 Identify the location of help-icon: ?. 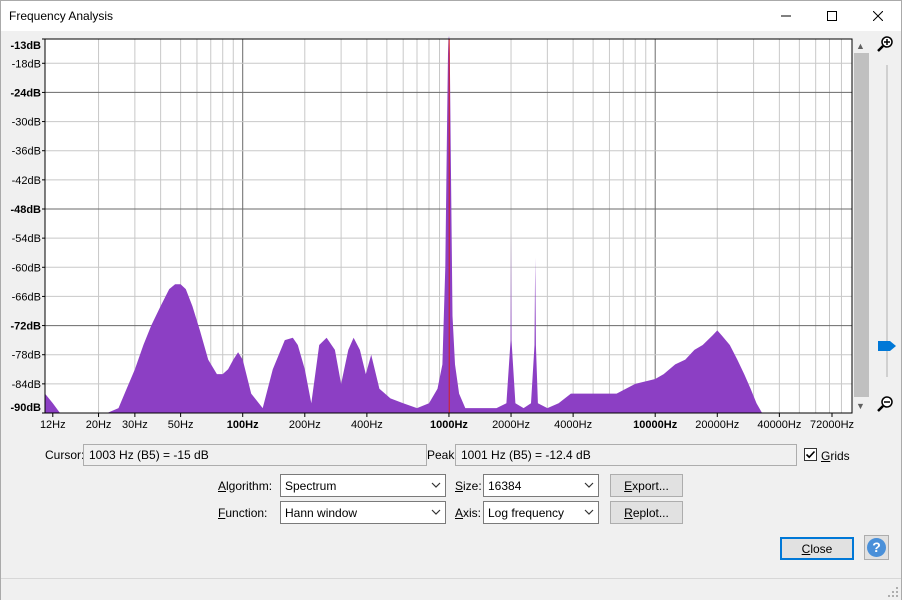
(876, 547).